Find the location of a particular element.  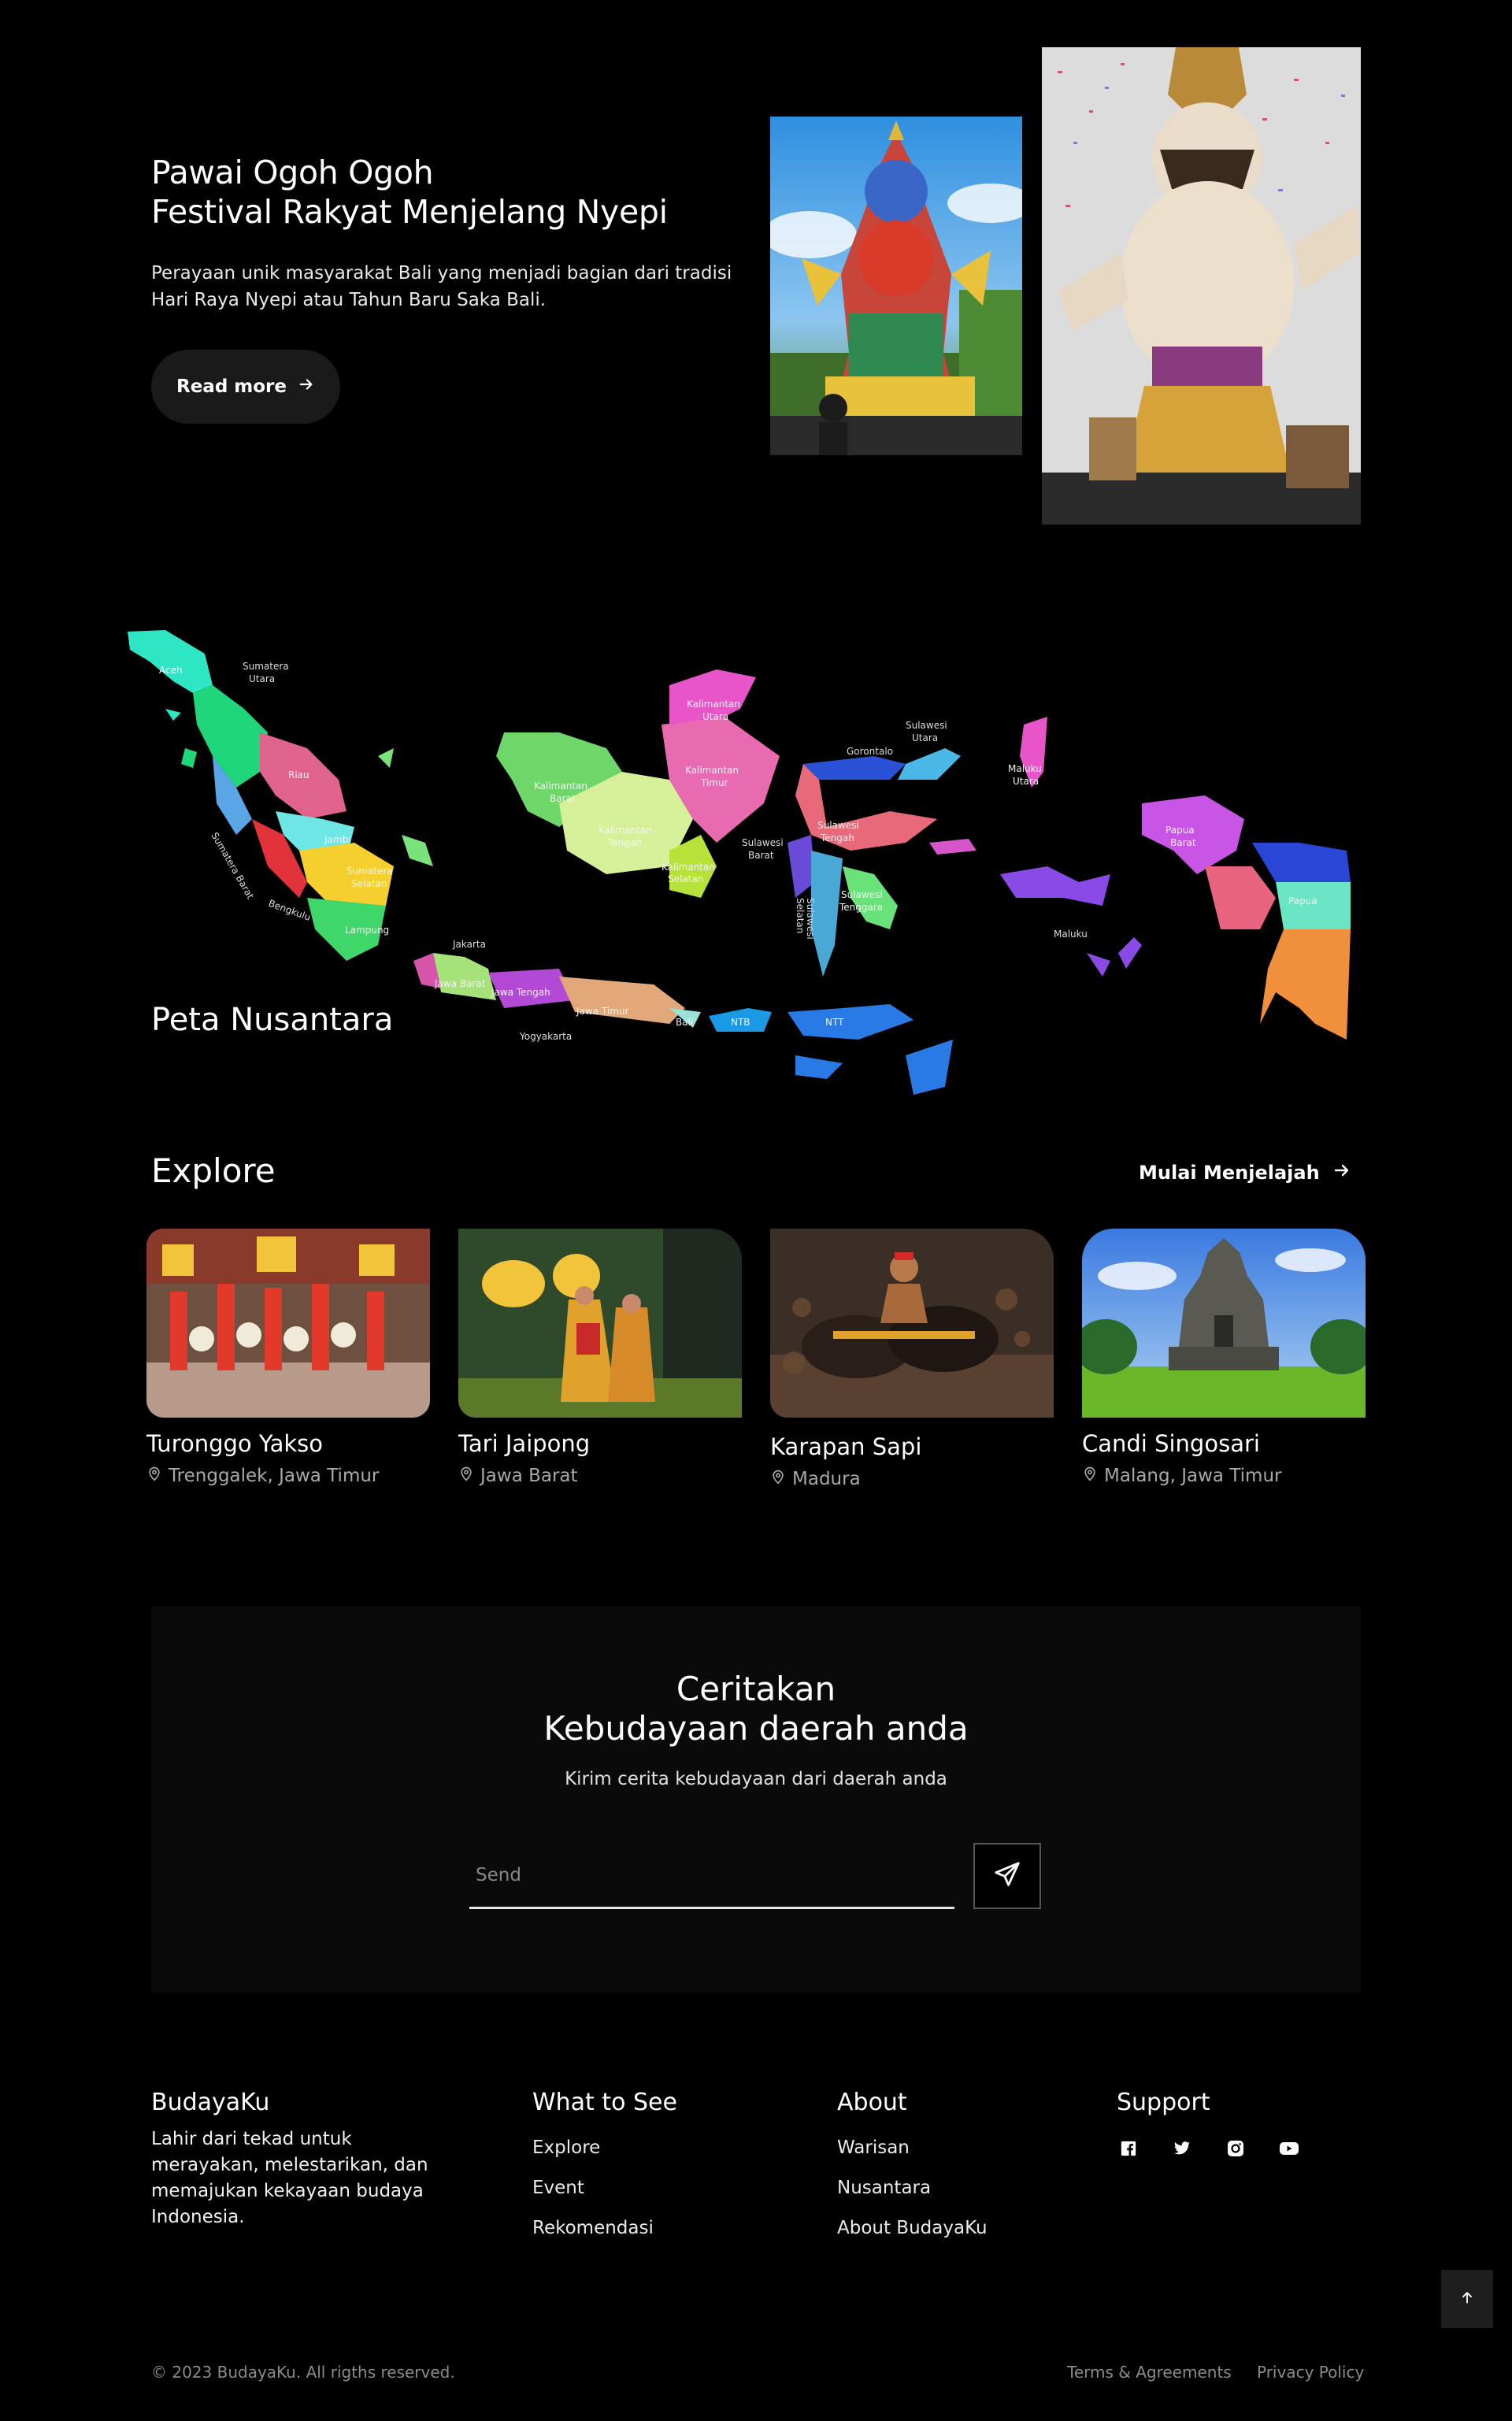

start-exploring-link: Mulai Menjelajah is located at coordinates (1245, 1173).